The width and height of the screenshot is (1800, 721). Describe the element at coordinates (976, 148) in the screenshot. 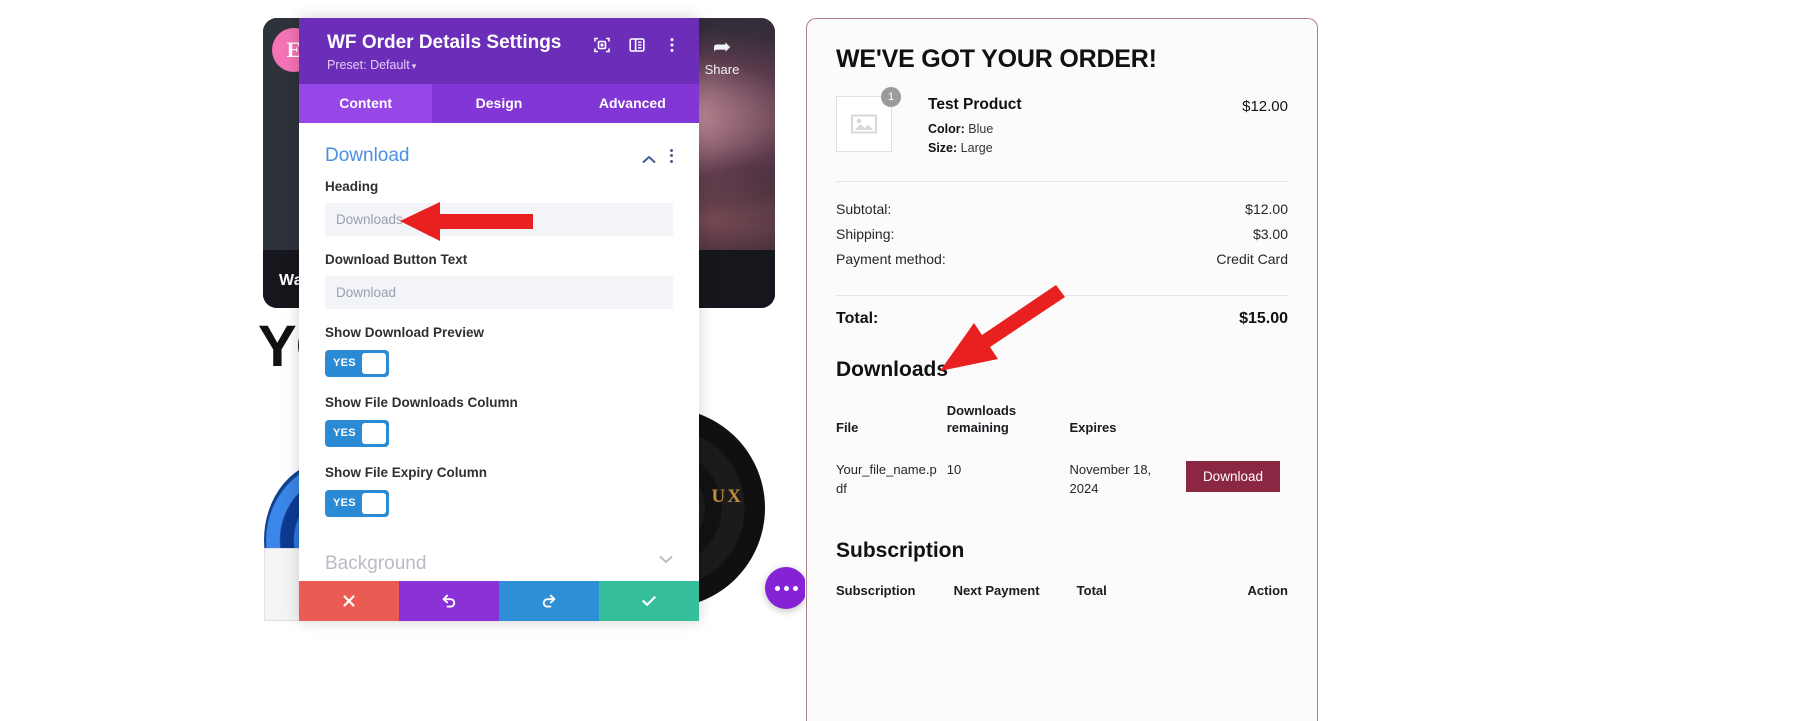

I see `attribute-value: Large` at that location.